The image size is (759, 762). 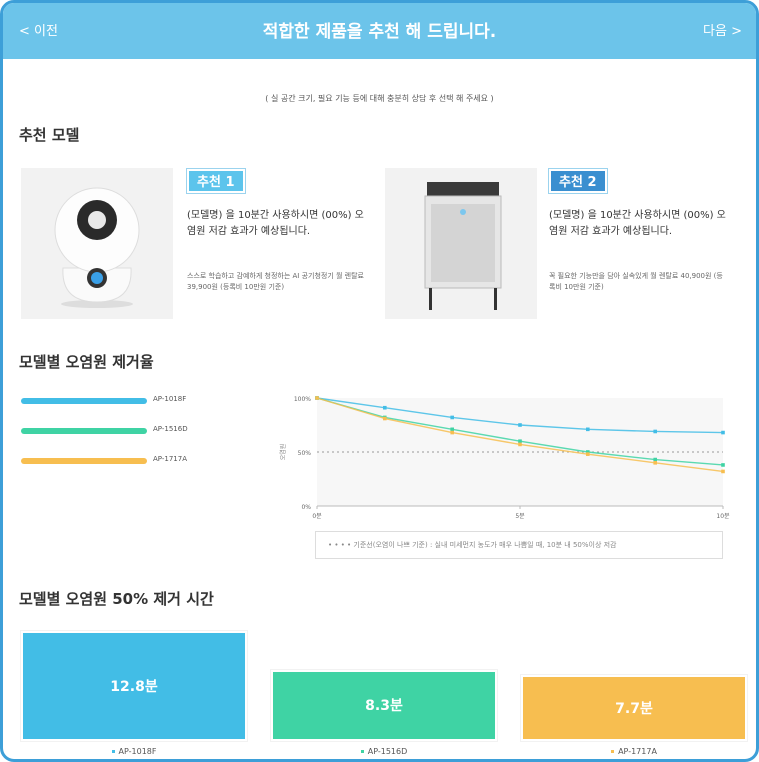 What do you see at coordinates (305, 453) in the screenshot?
I see `y-tick-label: 50%` at bounding box center [305, 453].